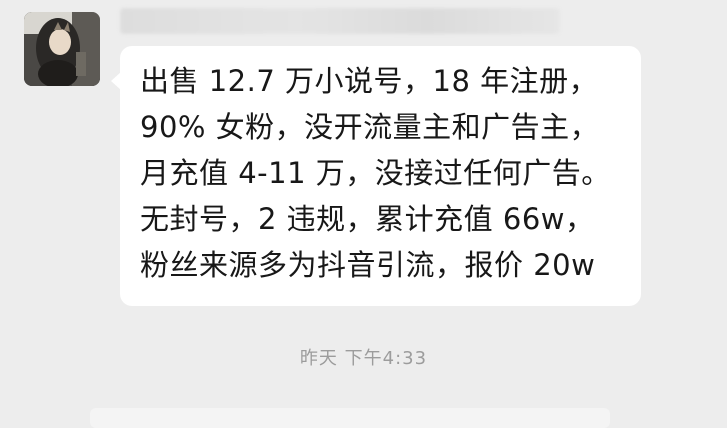 The height and width of the screenshot is (428, 727). I want to click on timestamp: 昨天 下午4:33, so click(363, 358).